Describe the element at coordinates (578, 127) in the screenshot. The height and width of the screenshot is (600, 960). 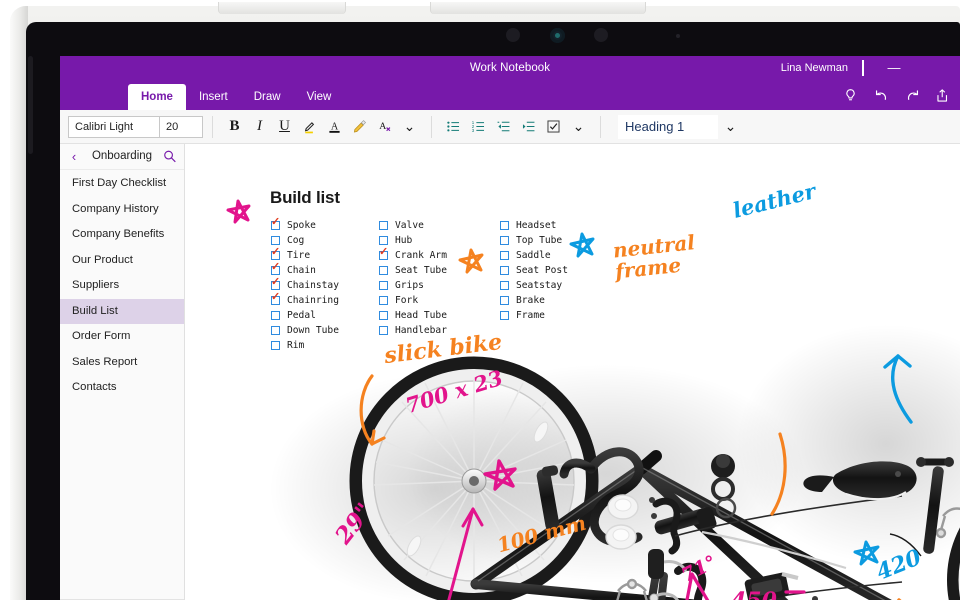
I see `tags-more-chevron-down-icon: ⌄` at that location.